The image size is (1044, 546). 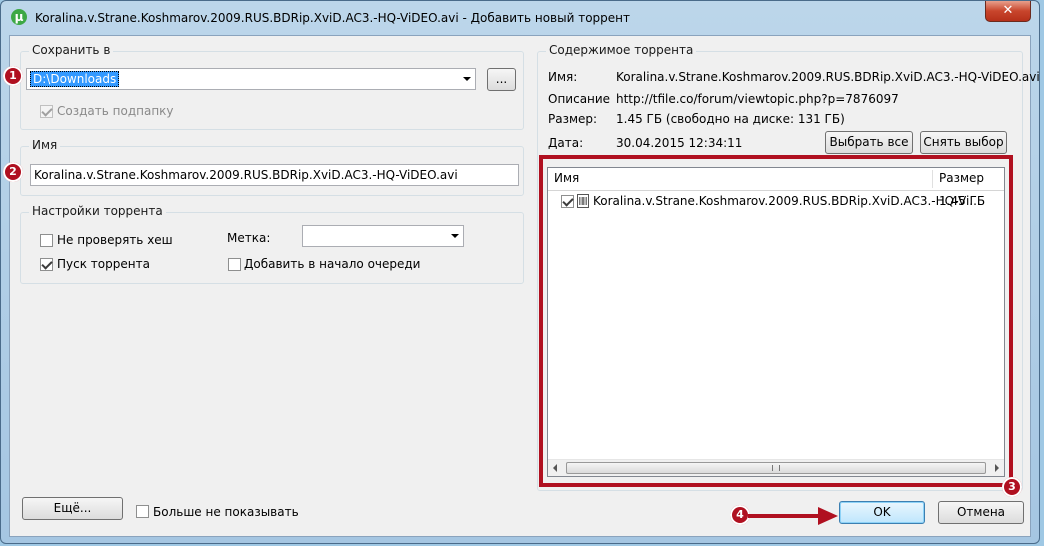 What do you see at coordinates (19, 17) in the screenshot?
I see `utorrent-icon: µ` at bounding box center [19, 17].